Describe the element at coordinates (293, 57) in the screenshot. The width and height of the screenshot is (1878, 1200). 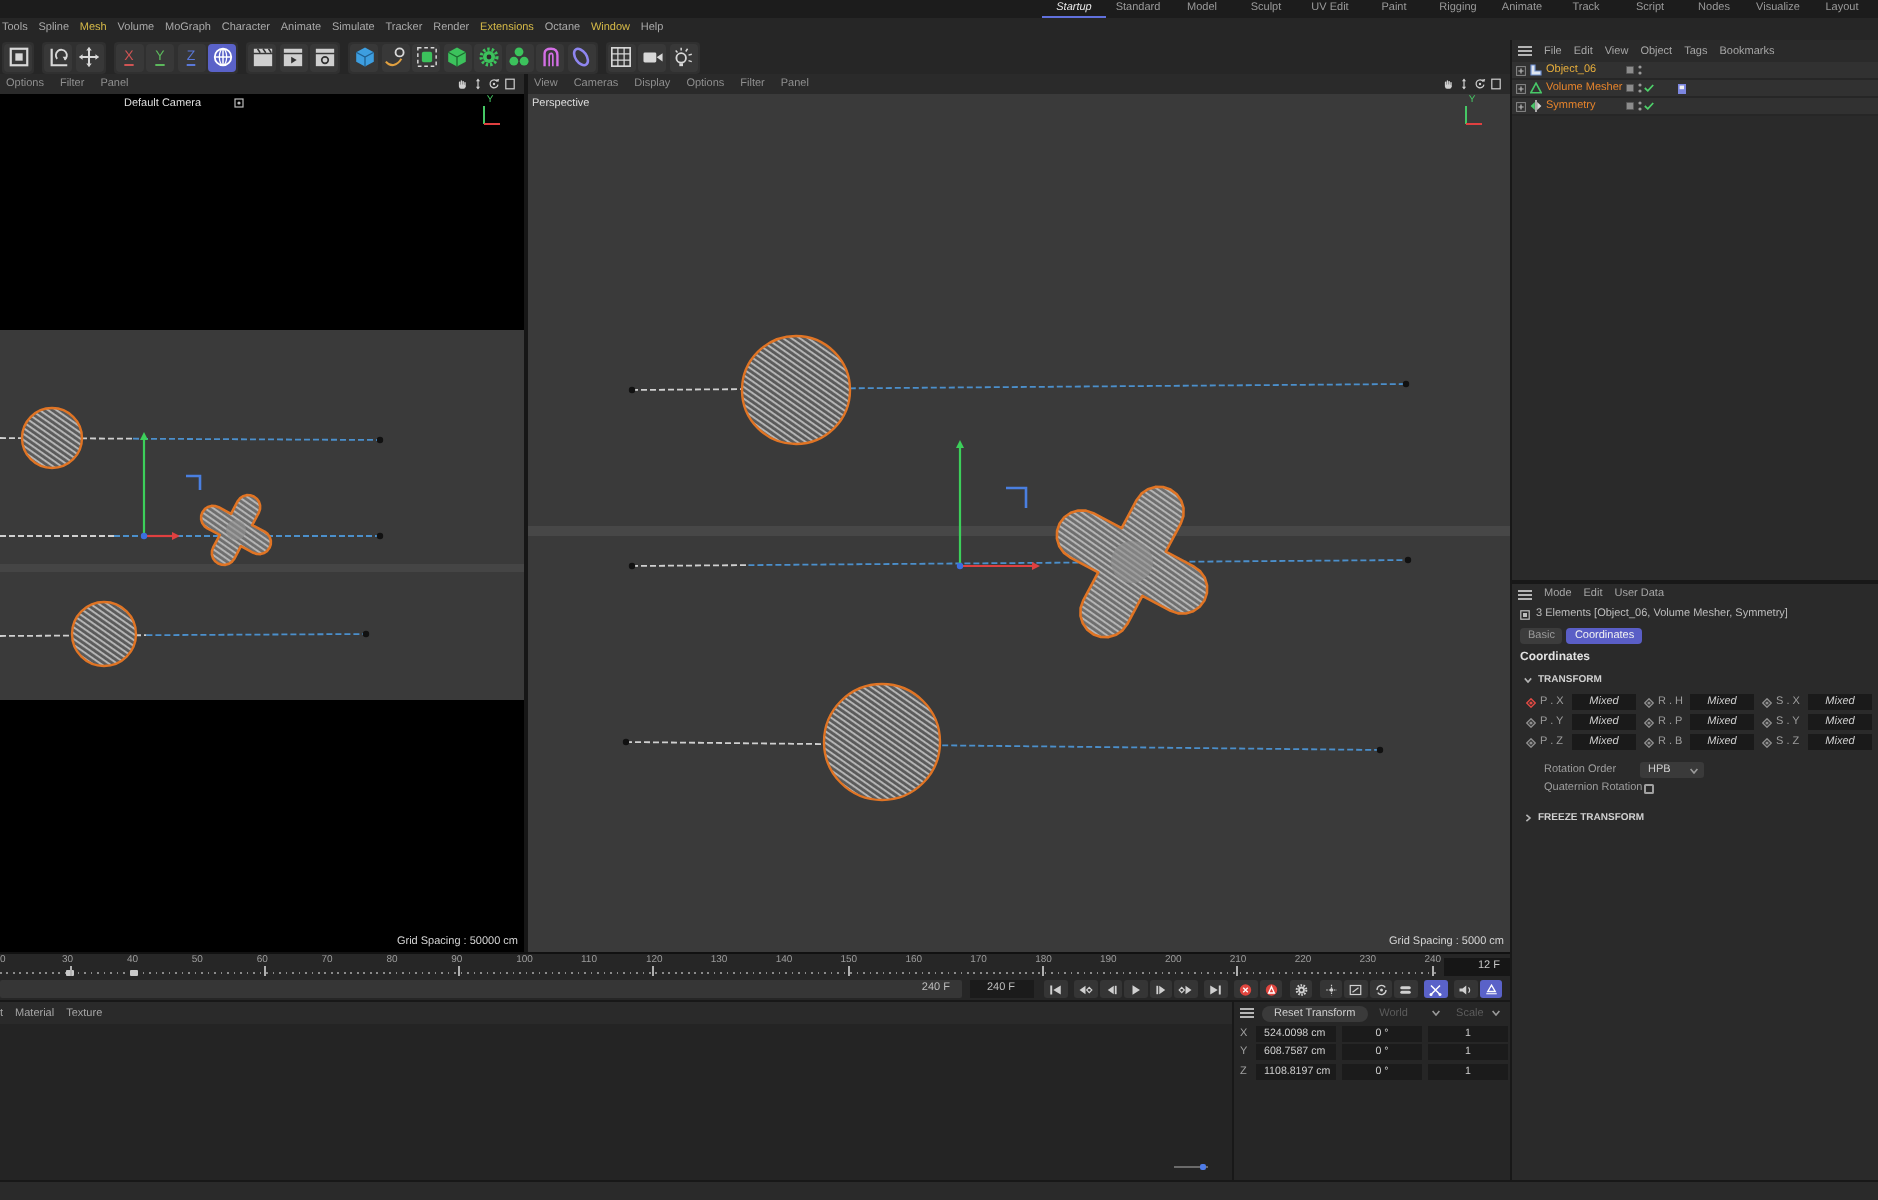
I see `clapper-play-button` at that location.